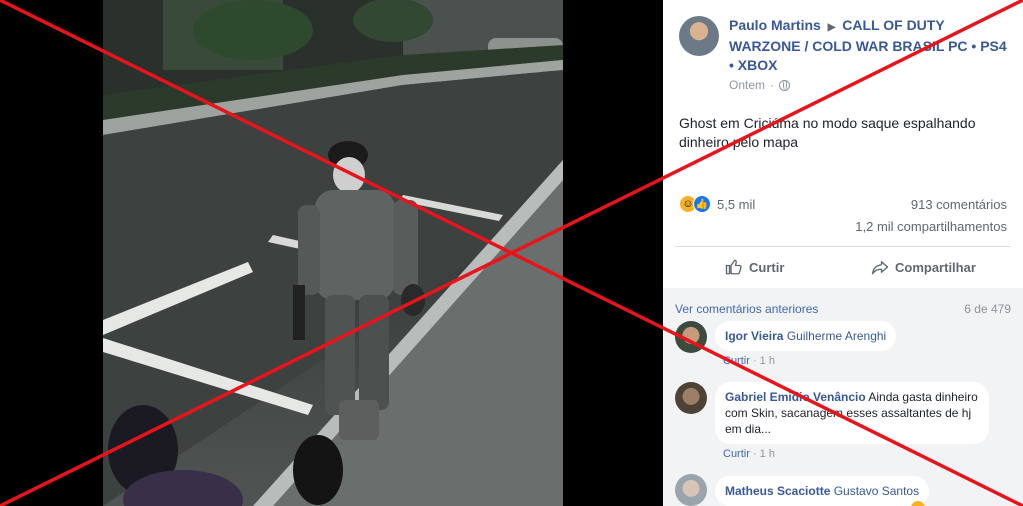 The height and width of the screenshot is (506, 1023). Describe the element at coordinates (754, 336) in the screenshot. I see `comment-author: Igor Vieira` at that location.